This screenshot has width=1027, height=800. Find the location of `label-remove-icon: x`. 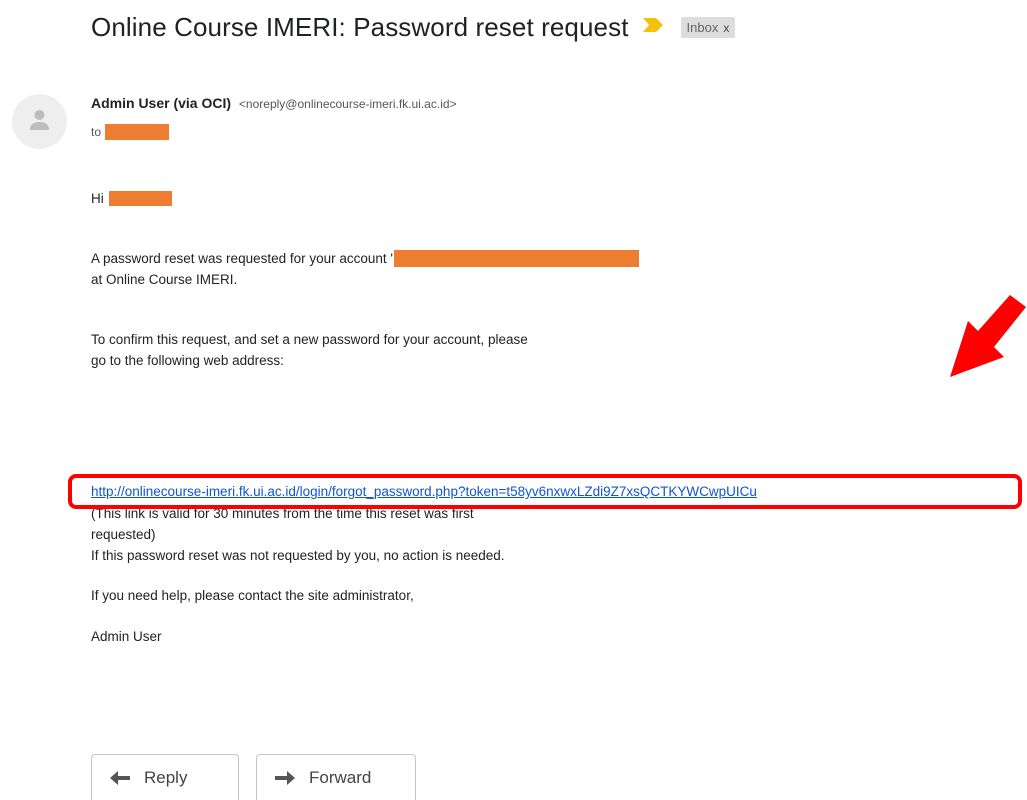

label-remove-icon: x is located at coordinates (726, 28).